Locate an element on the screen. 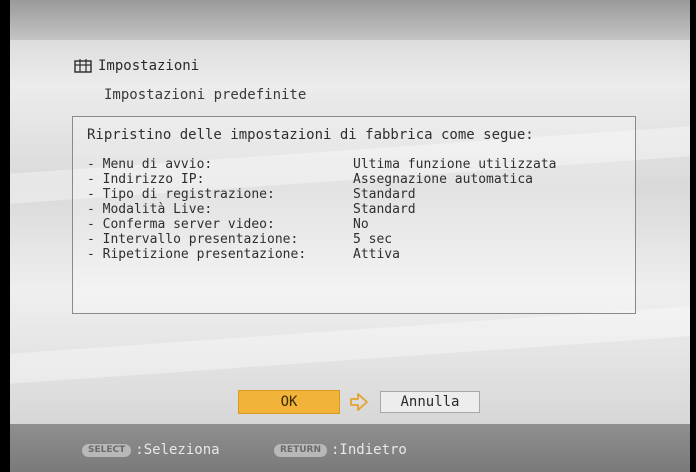 The width and height of the screenshot is (696, 472). list-item: - Intervallo presentazione: 5 sec is located at coordinates (357, 239).